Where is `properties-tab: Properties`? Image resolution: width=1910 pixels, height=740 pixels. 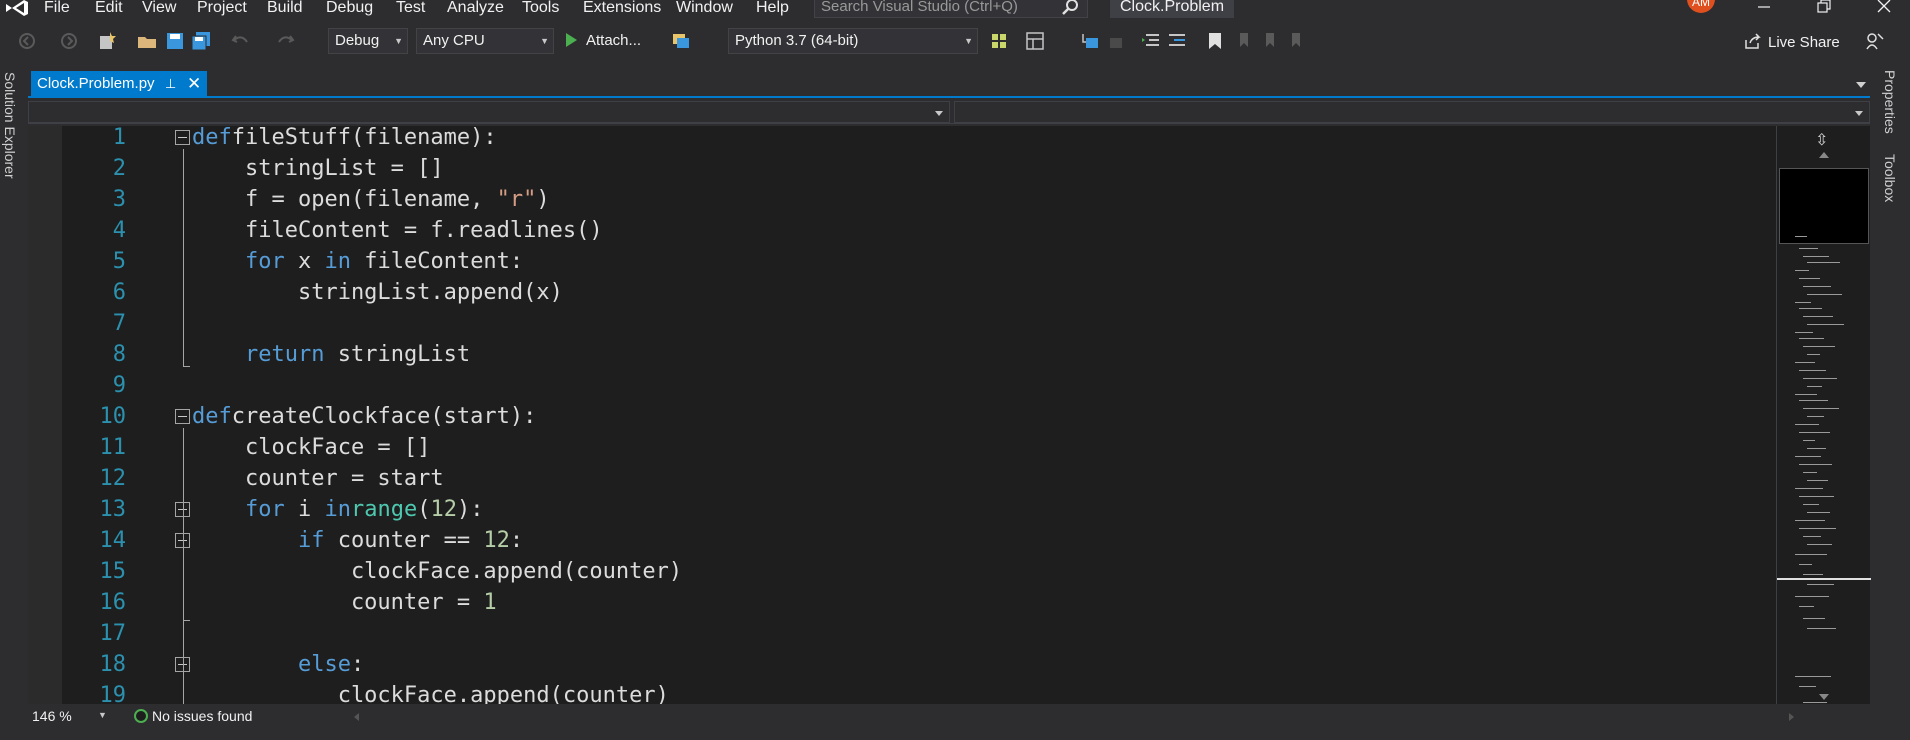
properties-tab: Properties is located at coordinates (1890, 102).